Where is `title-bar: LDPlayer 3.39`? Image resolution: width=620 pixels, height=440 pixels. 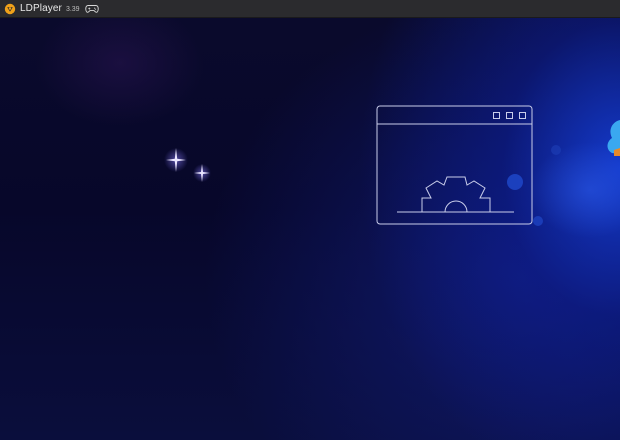
title-bar: LDPlayer 3.39 is located at coordinates (310, 9).